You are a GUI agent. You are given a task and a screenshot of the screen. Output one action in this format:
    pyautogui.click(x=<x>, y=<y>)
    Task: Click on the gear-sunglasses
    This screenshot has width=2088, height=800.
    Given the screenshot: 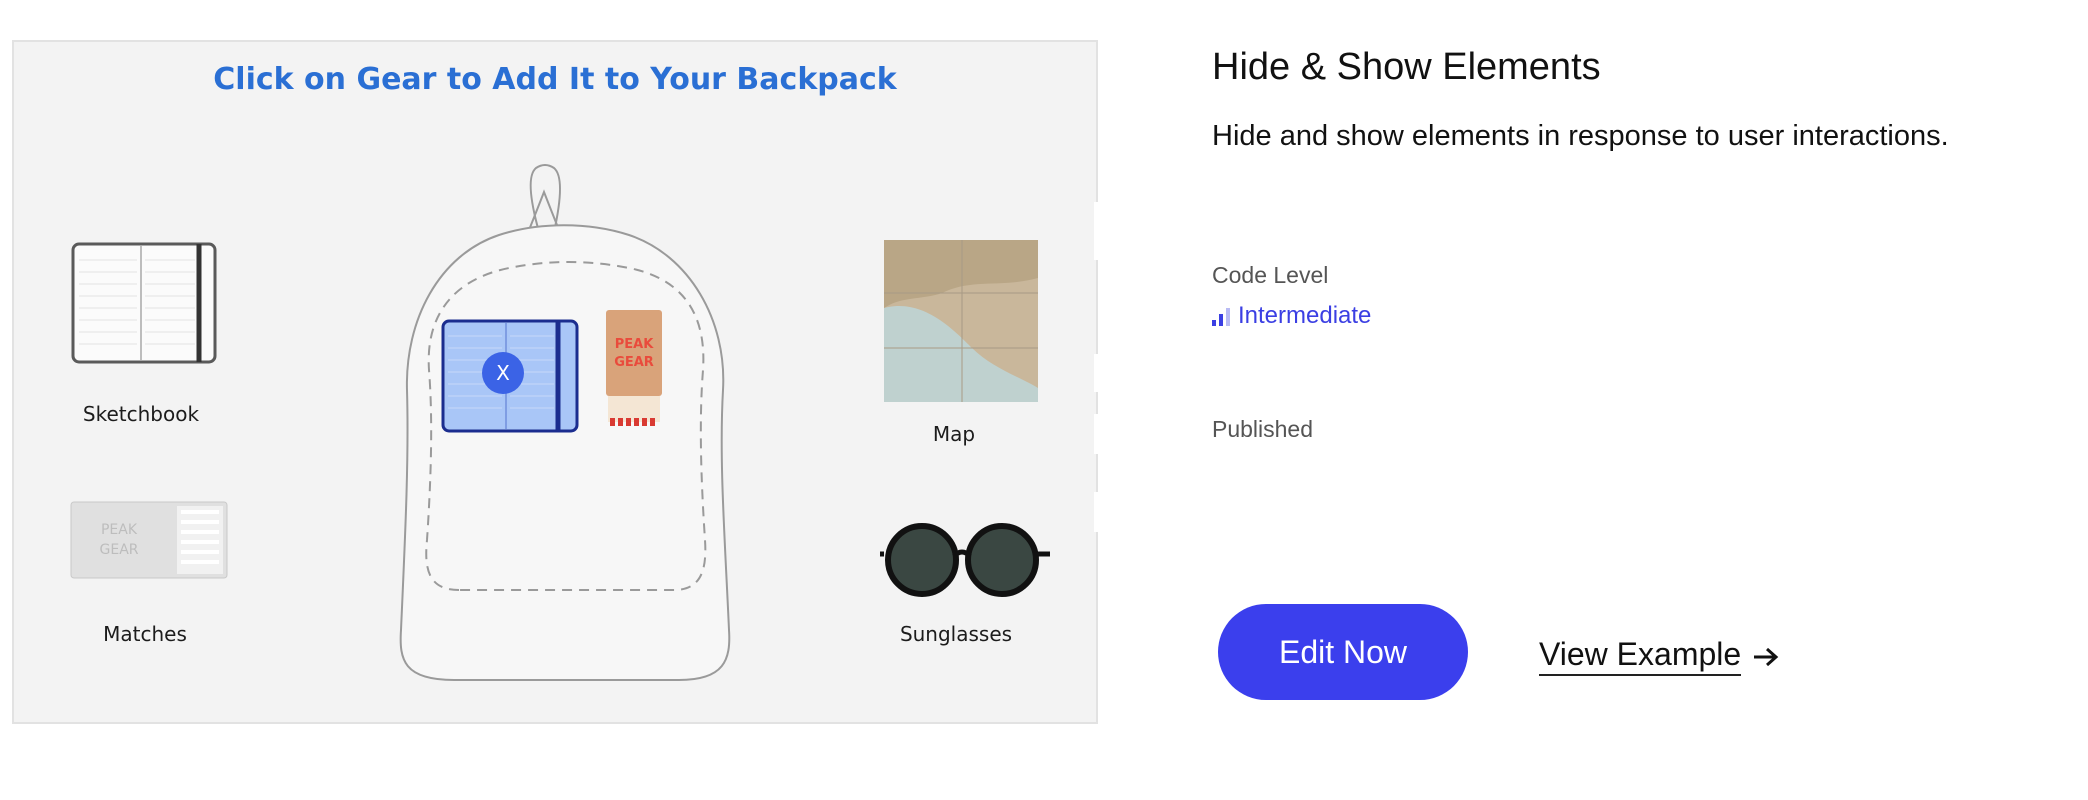 What is the action you would take?
    pyautogui.click(x=970, y=562)
    